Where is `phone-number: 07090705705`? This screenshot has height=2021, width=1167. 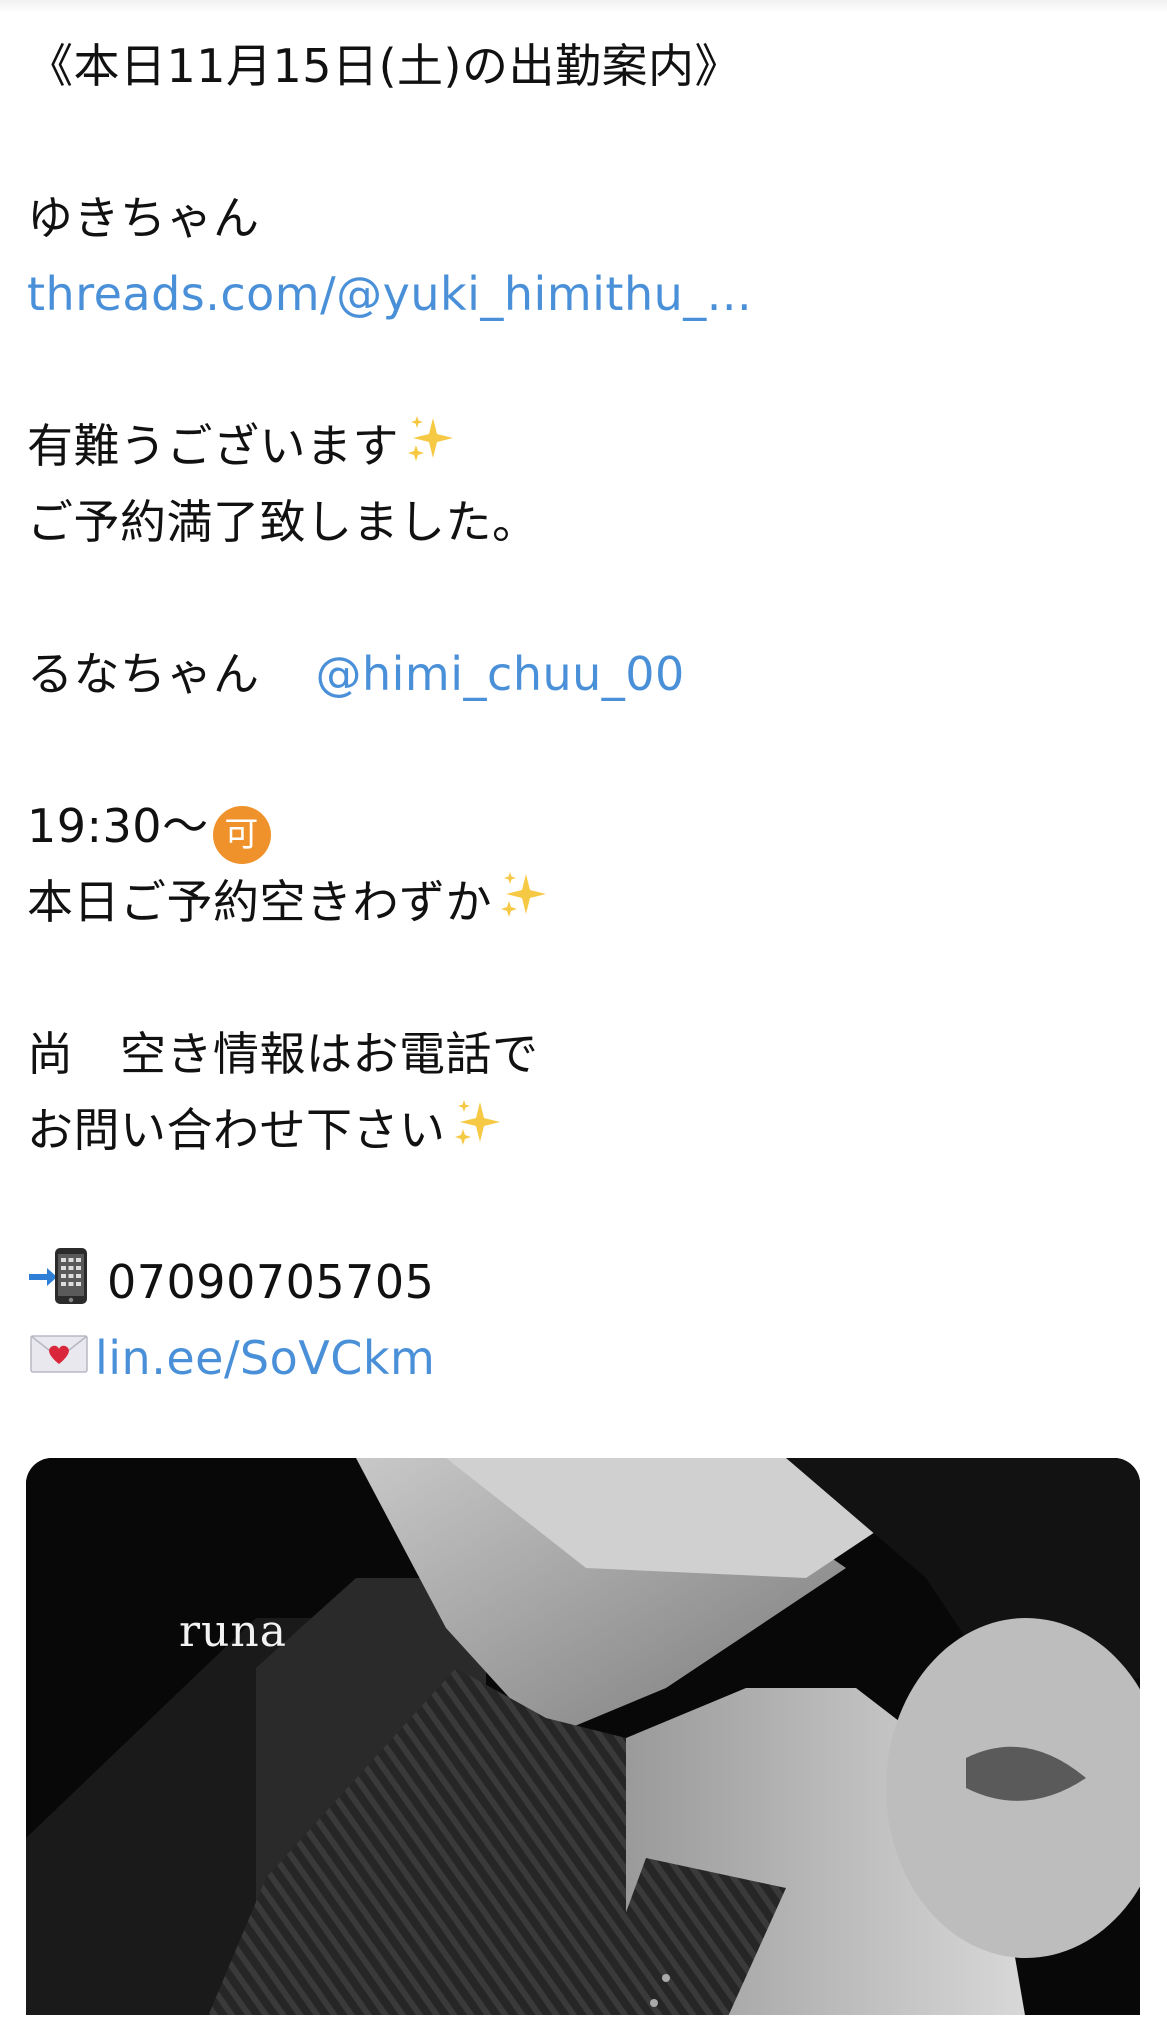 phone-number: 07090705705 is located at coordinates (270, 1282).